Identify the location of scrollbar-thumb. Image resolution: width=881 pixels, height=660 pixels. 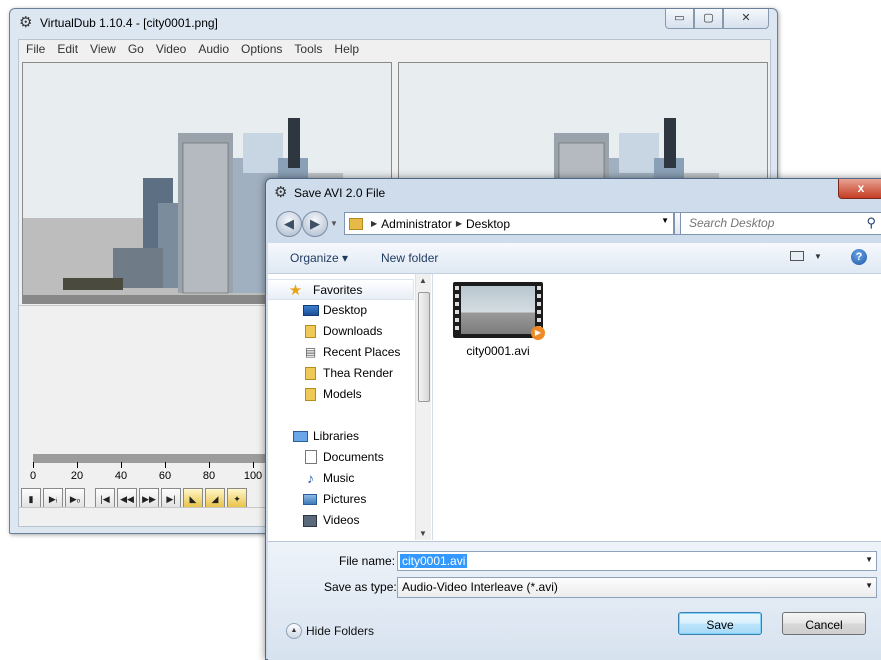
(424, 347).